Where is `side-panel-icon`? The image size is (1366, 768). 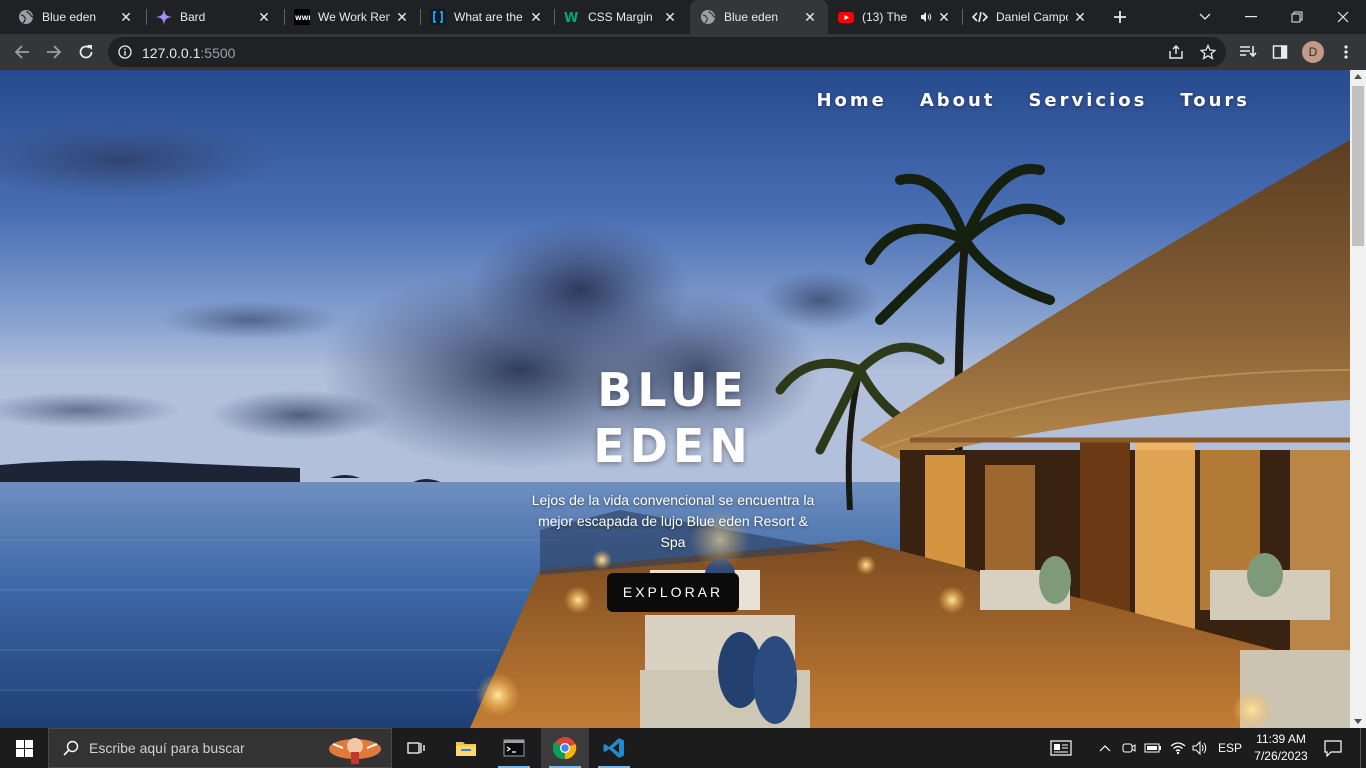 side-panel-icon is located at coordinates (1280, 52).